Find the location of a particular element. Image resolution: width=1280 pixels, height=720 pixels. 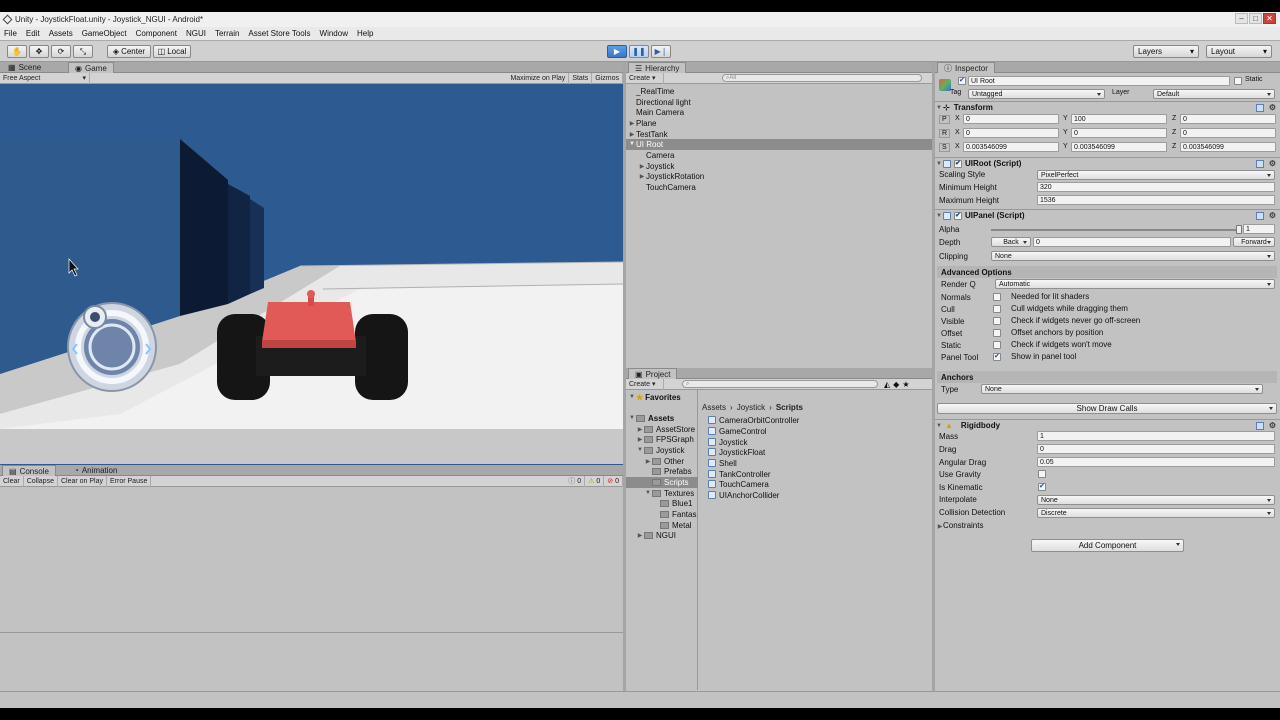

hierarchy-create-dropdown: Create ▾ is located at coordinates (645, 78).